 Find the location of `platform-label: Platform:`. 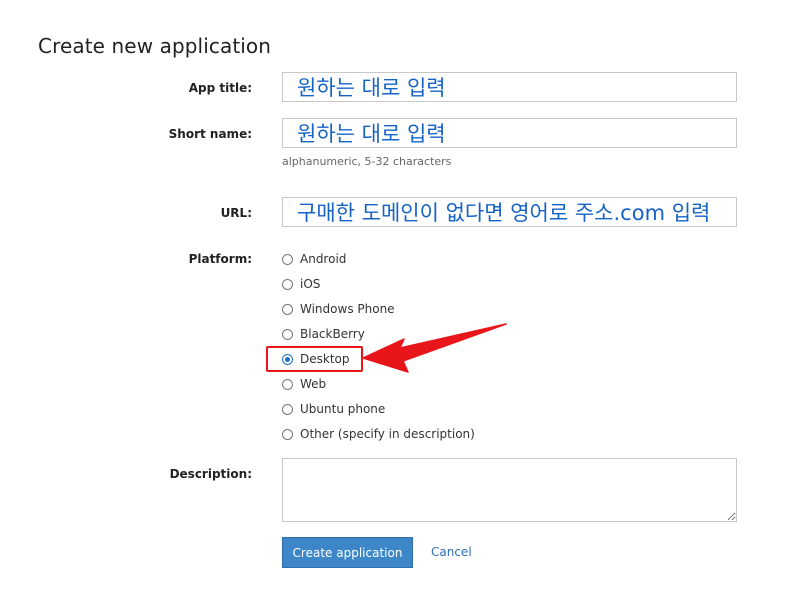

platform-label: Platform: is located at coordinates (220, 259).